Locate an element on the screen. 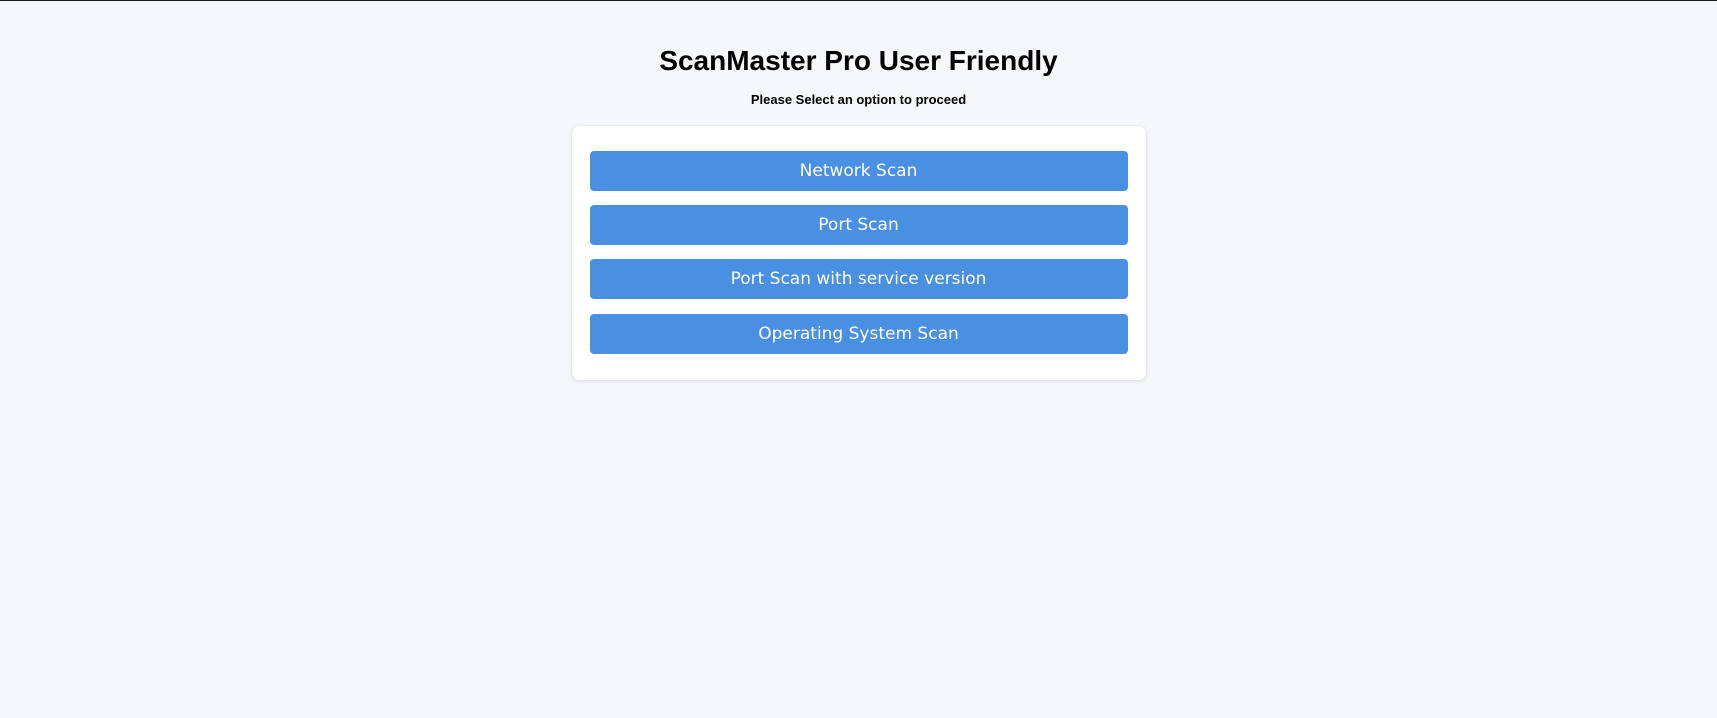  port-scan-service-version-button: Port Scan with service version is located at coordinates (858, 279).